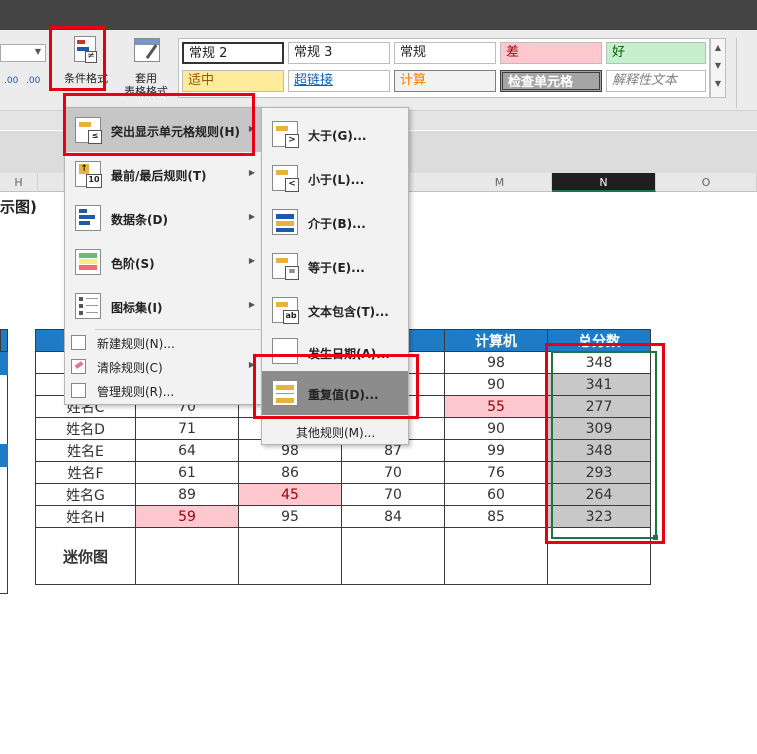  Describe the element at coordinates (18, 207) in the screenshot. I see `sheet-title: 示图)` at that location.